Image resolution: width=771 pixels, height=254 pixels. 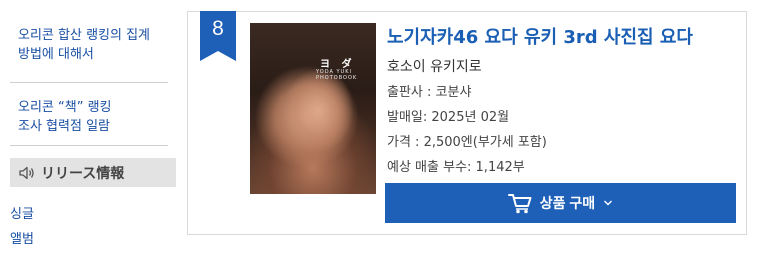 What do you see at coordinates (56, 54) in the screenshot?
I see `ranking-method-link-line2: 방법에 대해서` at bounding box center [56, 54].